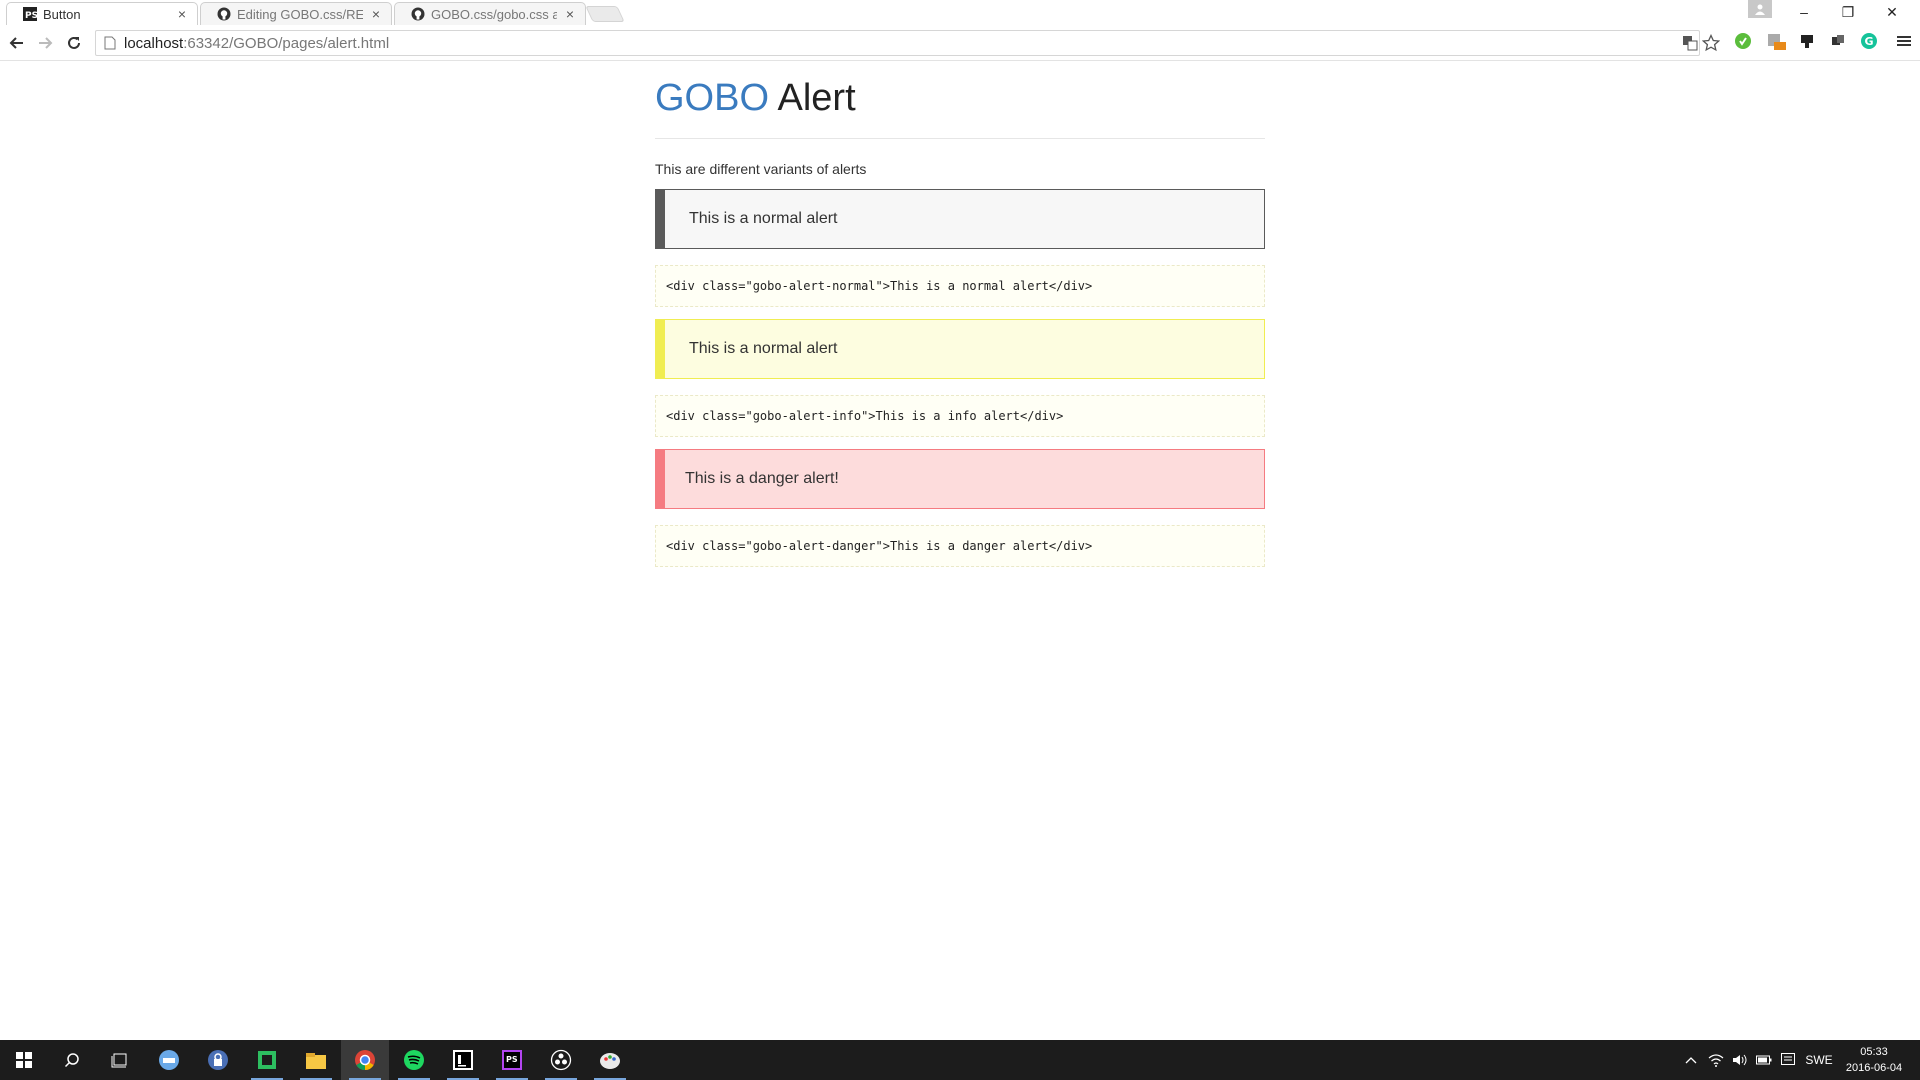  I want to click on wifi-icon, so click(1716, 1060).